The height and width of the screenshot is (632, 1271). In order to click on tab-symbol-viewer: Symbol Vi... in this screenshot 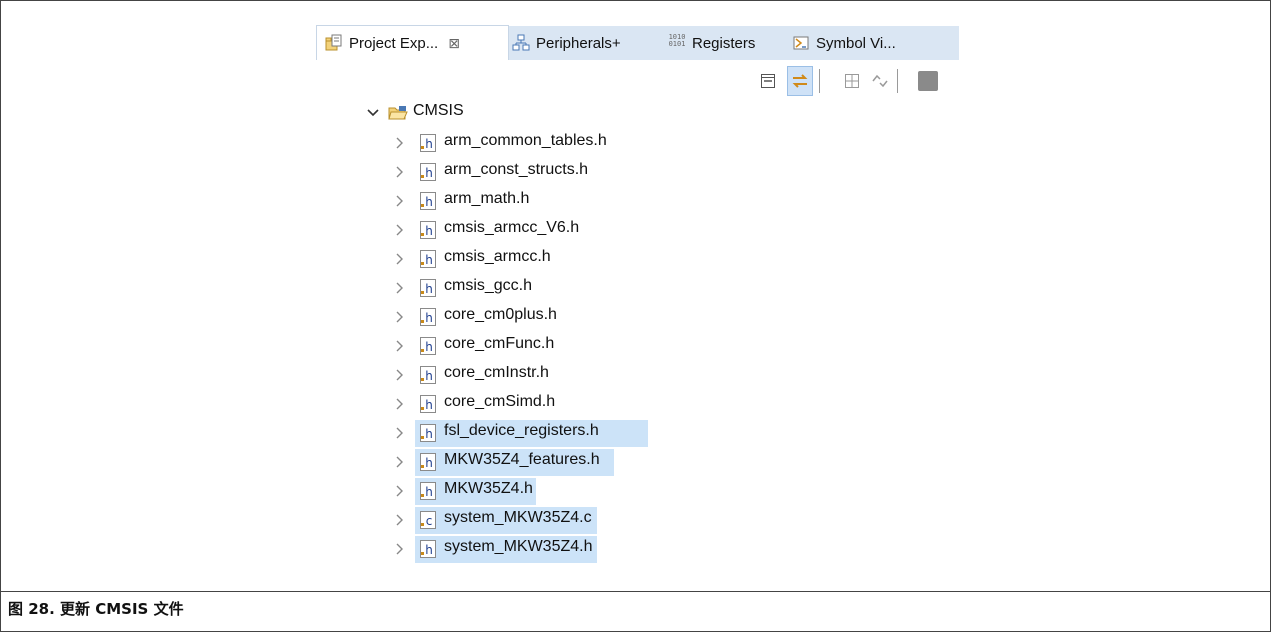, I will do `click(844, 43)`.